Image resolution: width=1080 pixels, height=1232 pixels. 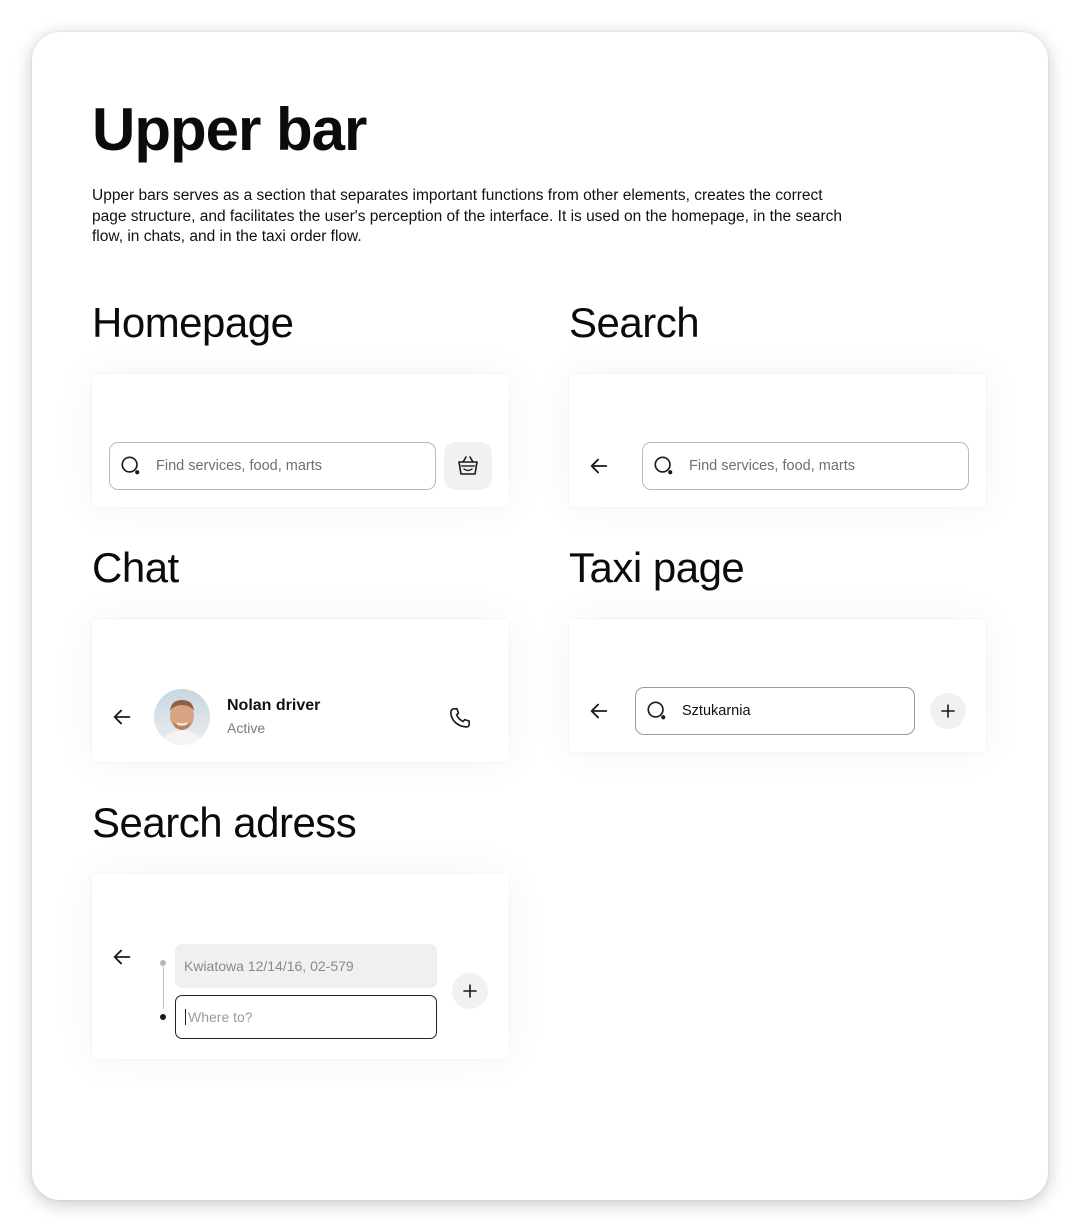 I want to click on from-address-field: Kwiatowa 12/14/16, 02-579, so click(x=306, y=966).